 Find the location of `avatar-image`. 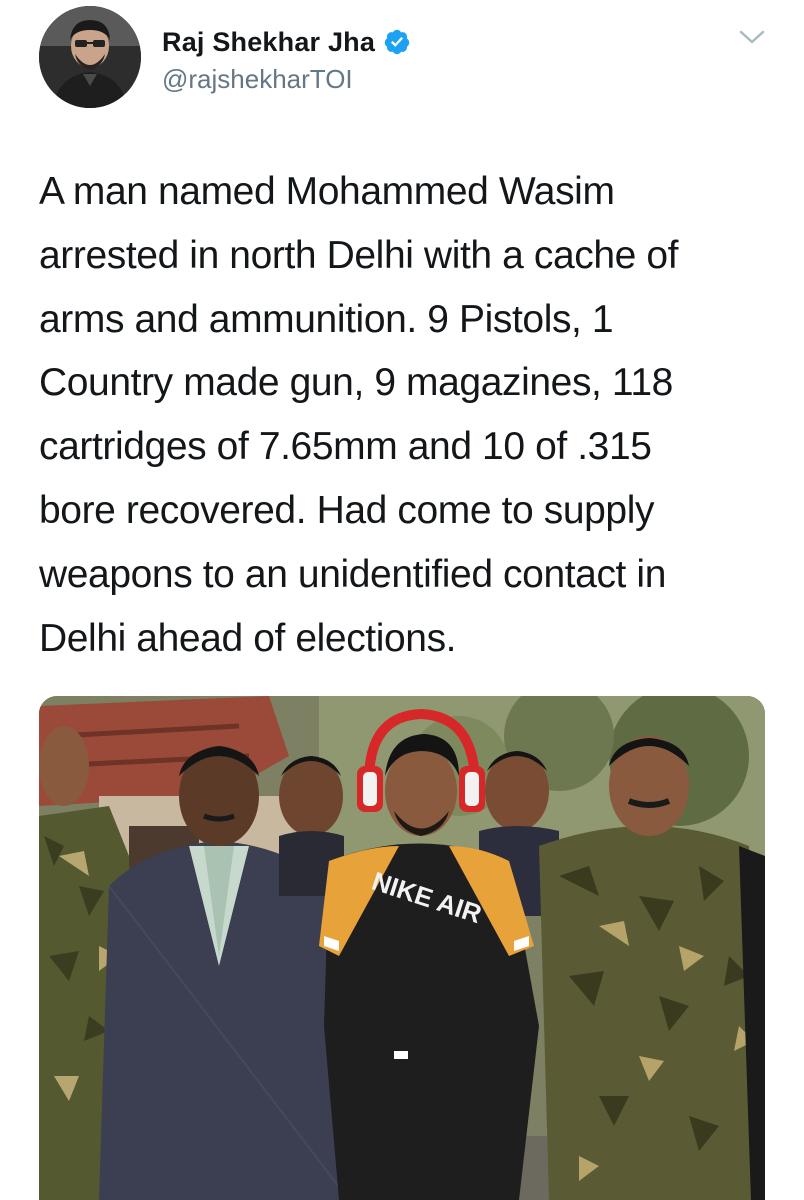

avatar-image is located at coordinates (90, 57).